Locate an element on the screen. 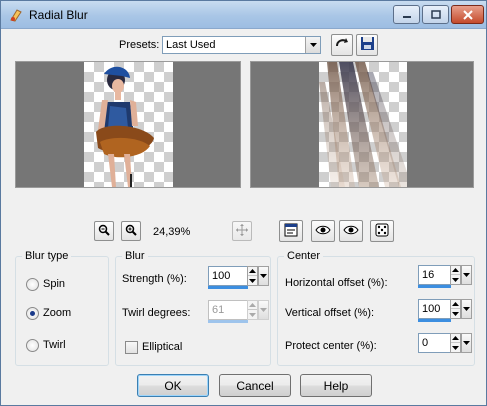  auto-proof-button is located at coordinates (351, 231).